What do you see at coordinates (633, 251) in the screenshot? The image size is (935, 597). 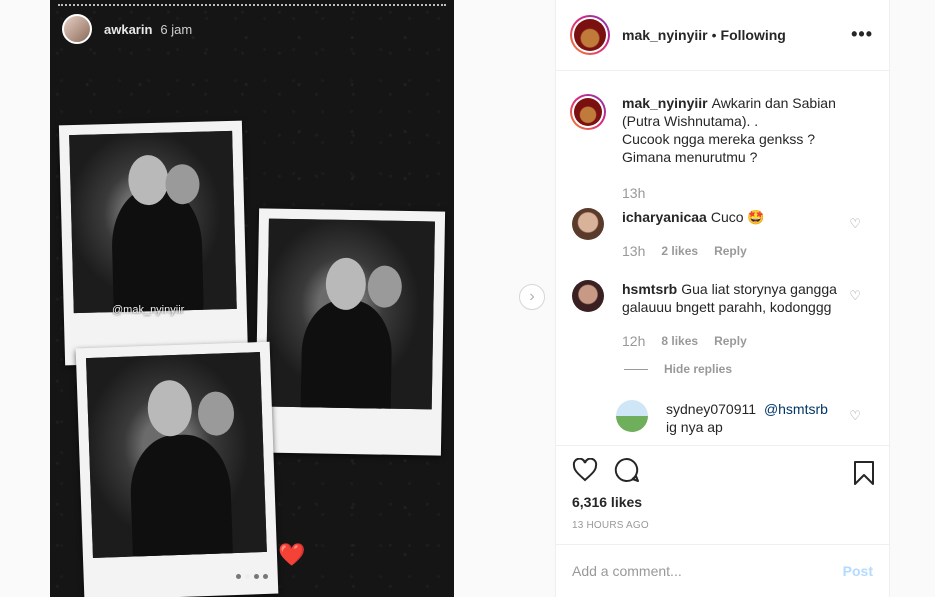 I see `comment-time: 13h` at bounding box center [633, 251].